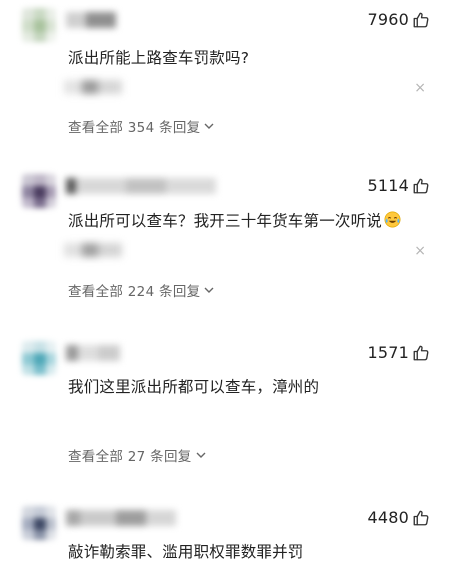 The height and width of the screenshot is (573, 456). I want to click on comment-text: 派出所可以查车？我开三十年货车第一次听说, so click(234, 220).